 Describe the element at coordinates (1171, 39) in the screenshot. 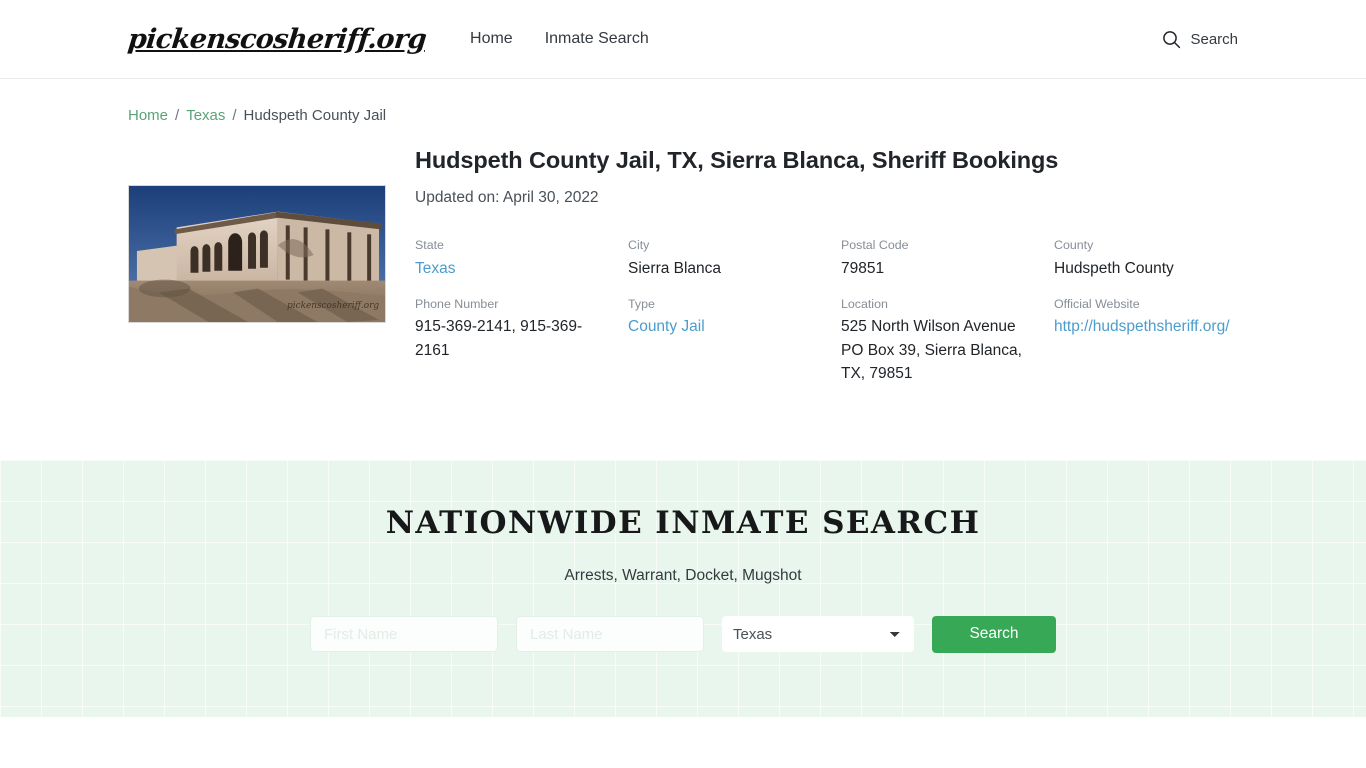

I see `search-icon` at that location.